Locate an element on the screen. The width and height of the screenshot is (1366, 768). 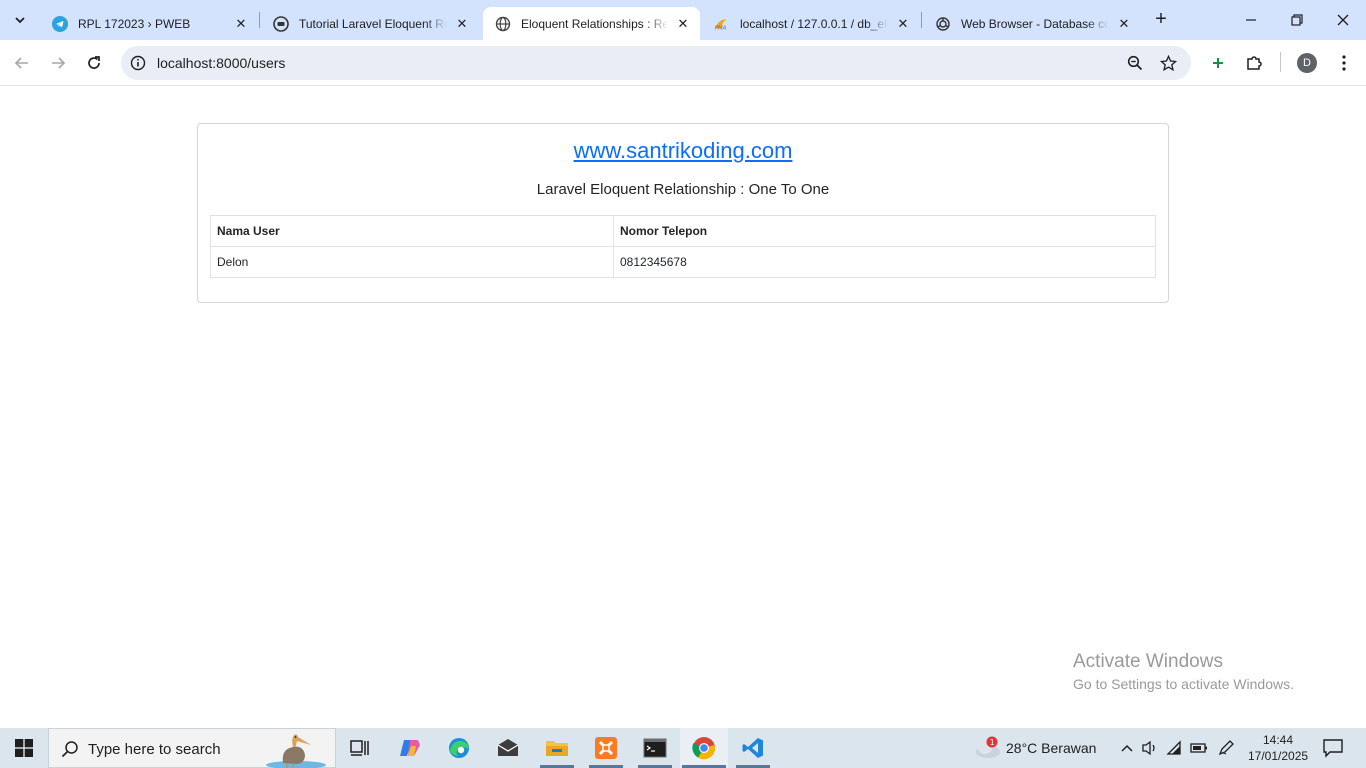
cell-nomor-telepon: 0812345678 is located at coordinates (884, 262).